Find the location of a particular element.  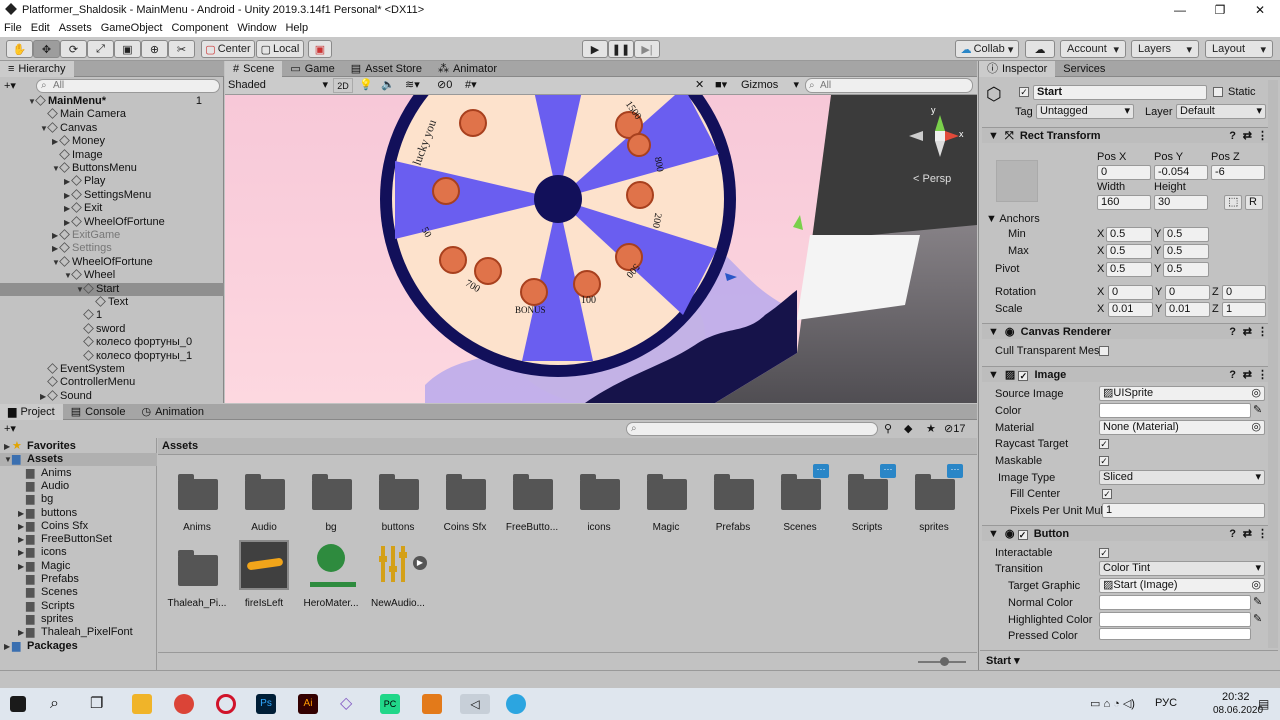

anchor-presets-icon is located at coordinates (1017, 181).